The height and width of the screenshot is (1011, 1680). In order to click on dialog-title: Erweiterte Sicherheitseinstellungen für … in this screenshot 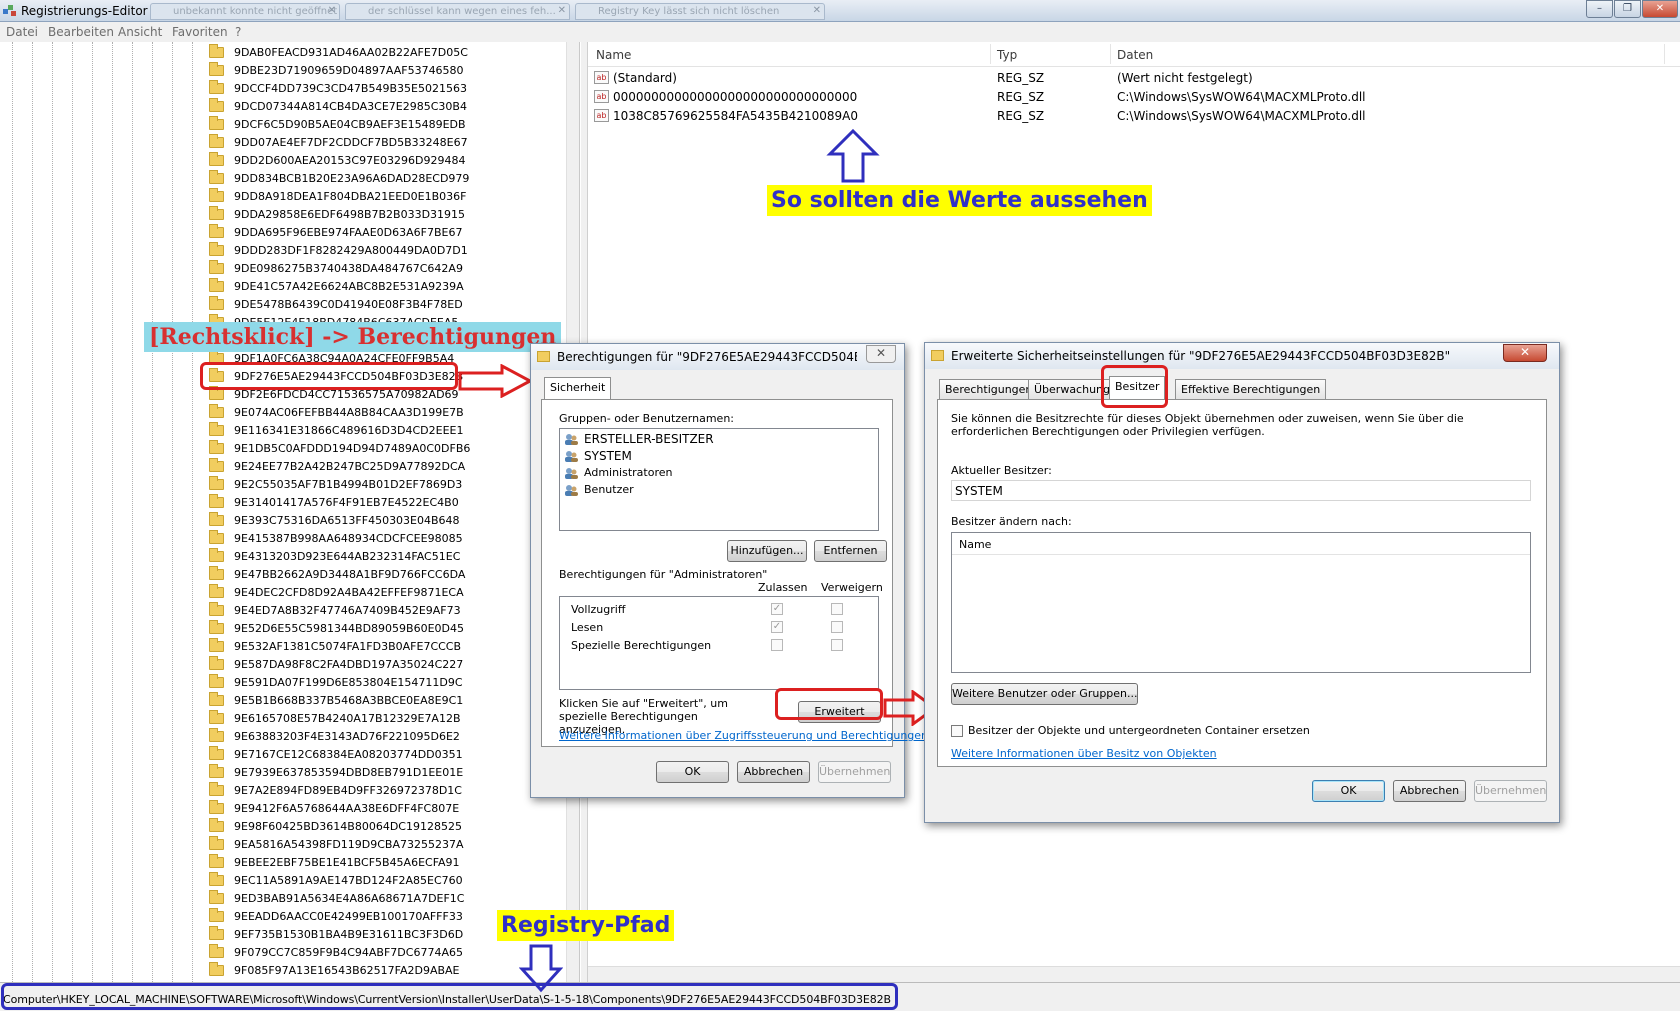, I will do `click(1201, 356)`.